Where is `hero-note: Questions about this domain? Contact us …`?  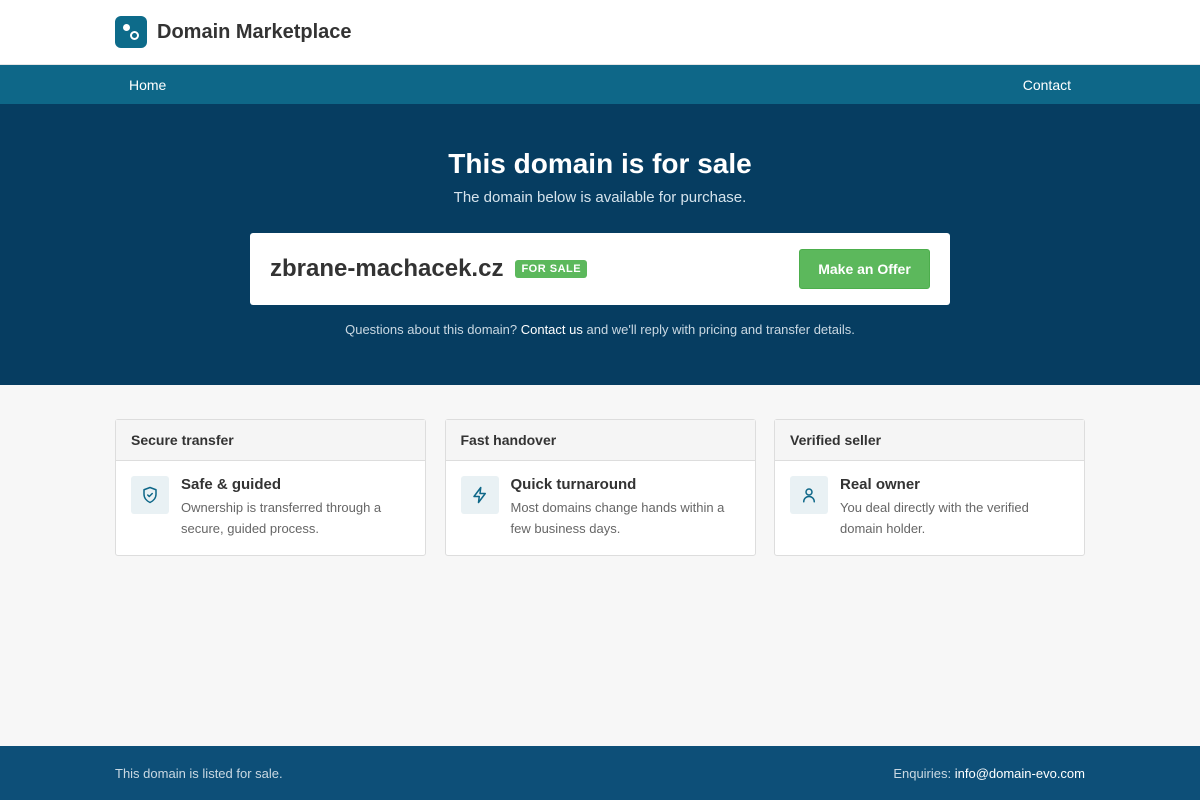 hero-note: Questions about this domain? Contact us … is located at coordinates (600, 329).